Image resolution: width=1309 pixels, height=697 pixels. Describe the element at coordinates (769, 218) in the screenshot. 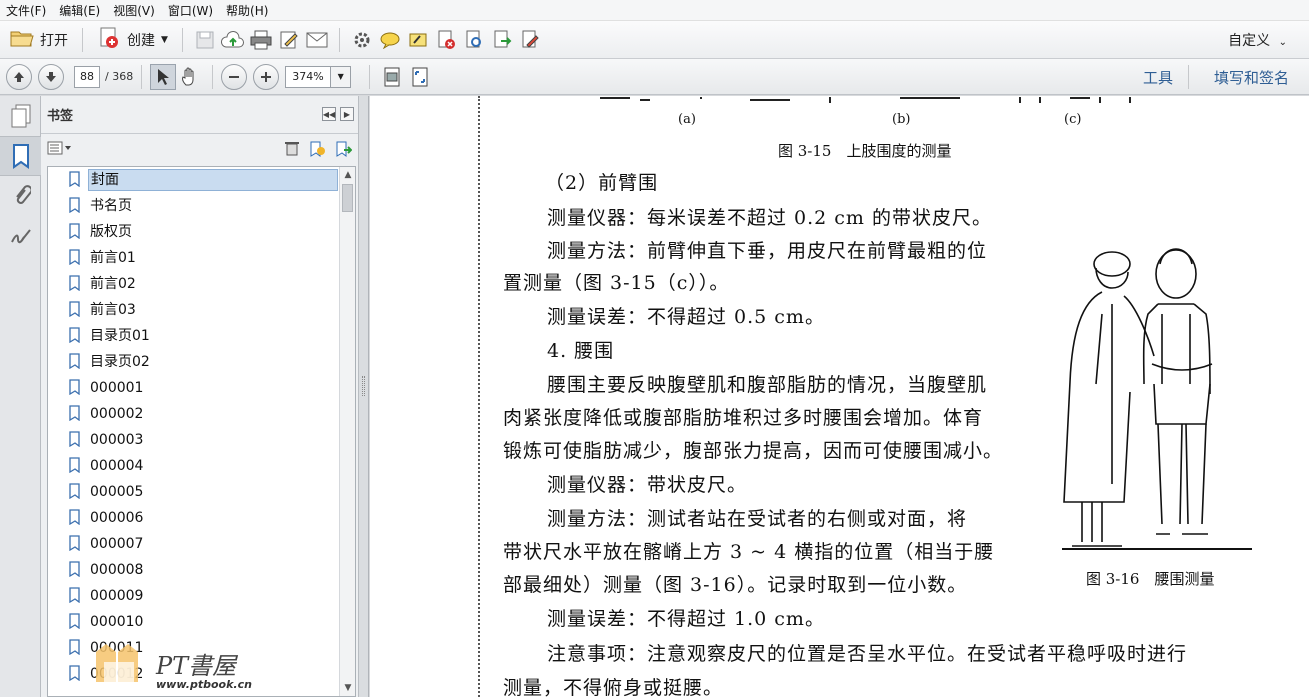

I see `forearm-instrument: 测量仪器：每米误差不超过 0.2 cm 的带状皮尺。` at that location.